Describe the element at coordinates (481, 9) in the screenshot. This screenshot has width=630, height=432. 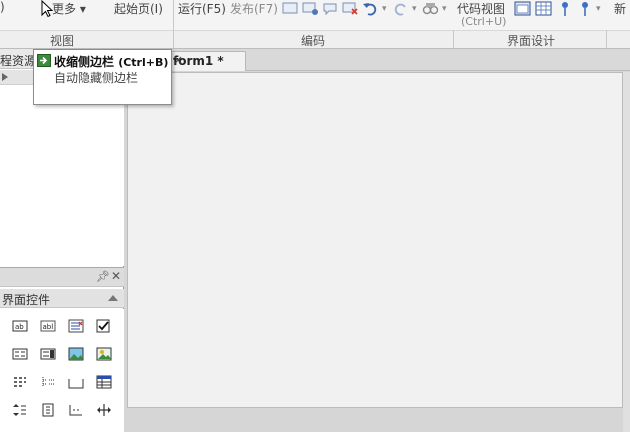
I see `code-view-label: 代码视图` at that location.